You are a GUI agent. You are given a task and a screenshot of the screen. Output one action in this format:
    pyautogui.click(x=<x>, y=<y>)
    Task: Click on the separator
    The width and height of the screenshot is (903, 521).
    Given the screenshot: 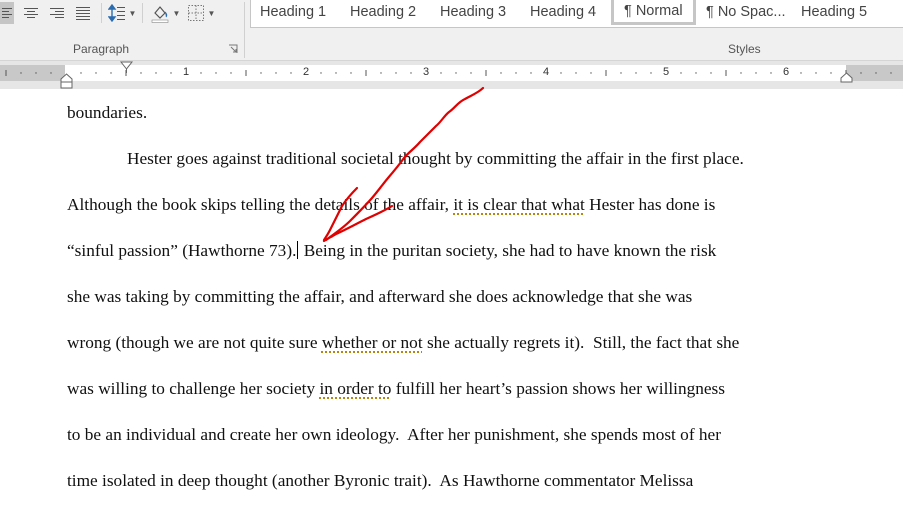 What is the action you would take?
    pyautogui.click(x=101, y=13)
    